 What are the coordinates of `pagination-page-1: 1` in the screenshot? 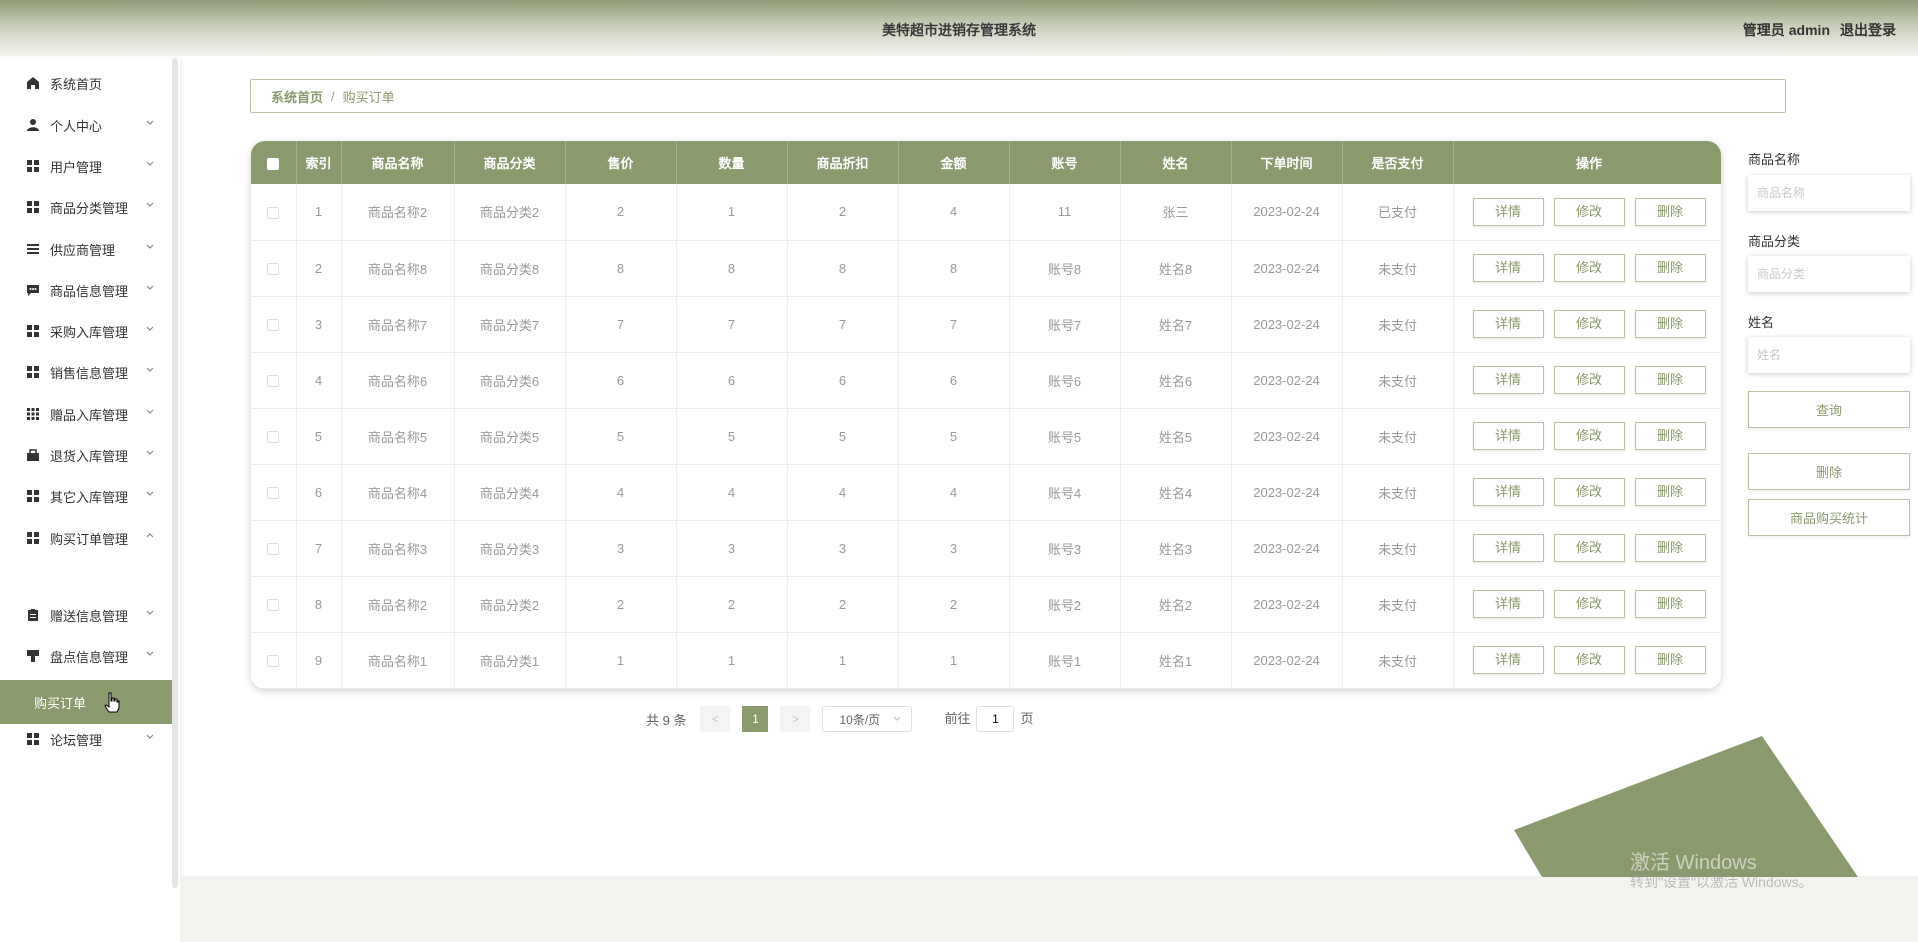 It's located at (755, 719).